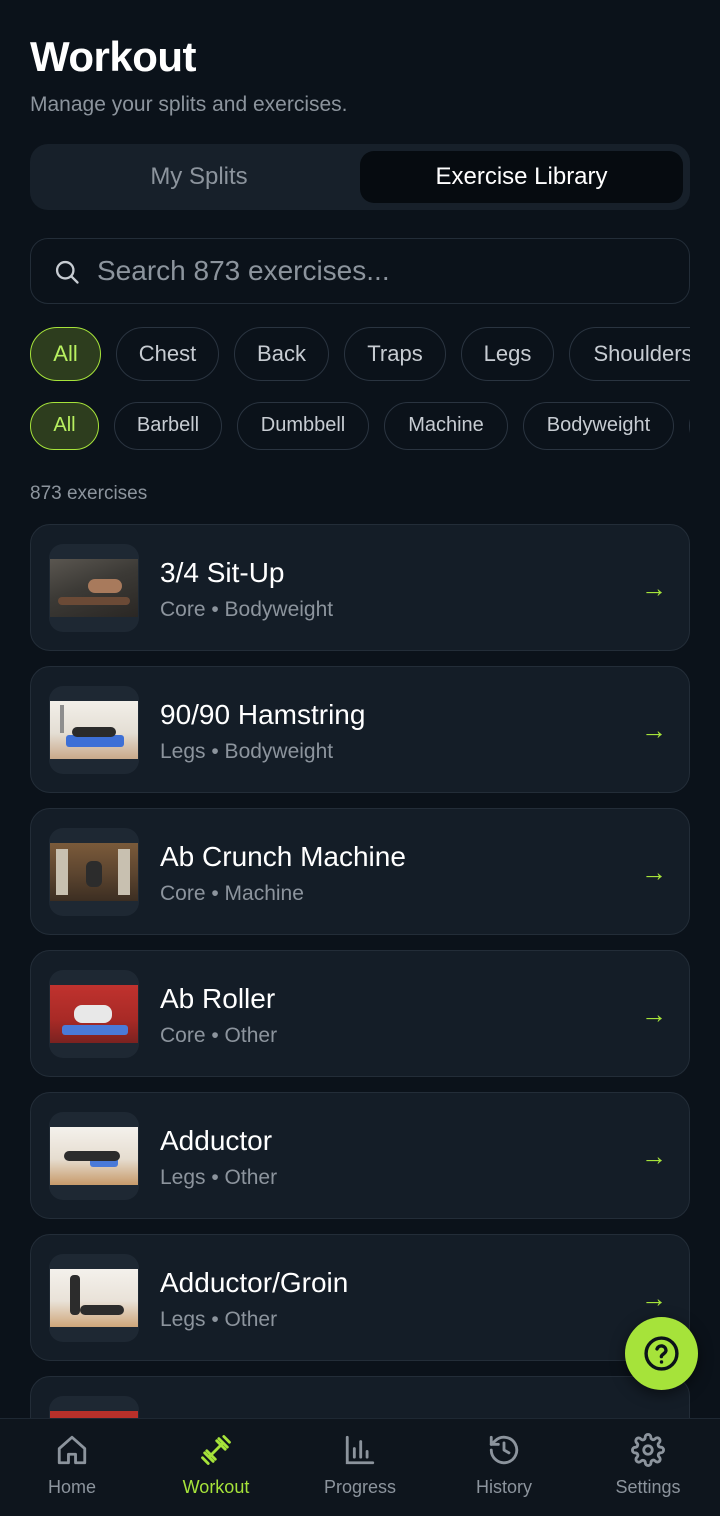  What do you see at coordinates (247, 751) in the screenshot?
I see `exercise-meta: Legs • Bodyweight` at bounding box center [247, 751].